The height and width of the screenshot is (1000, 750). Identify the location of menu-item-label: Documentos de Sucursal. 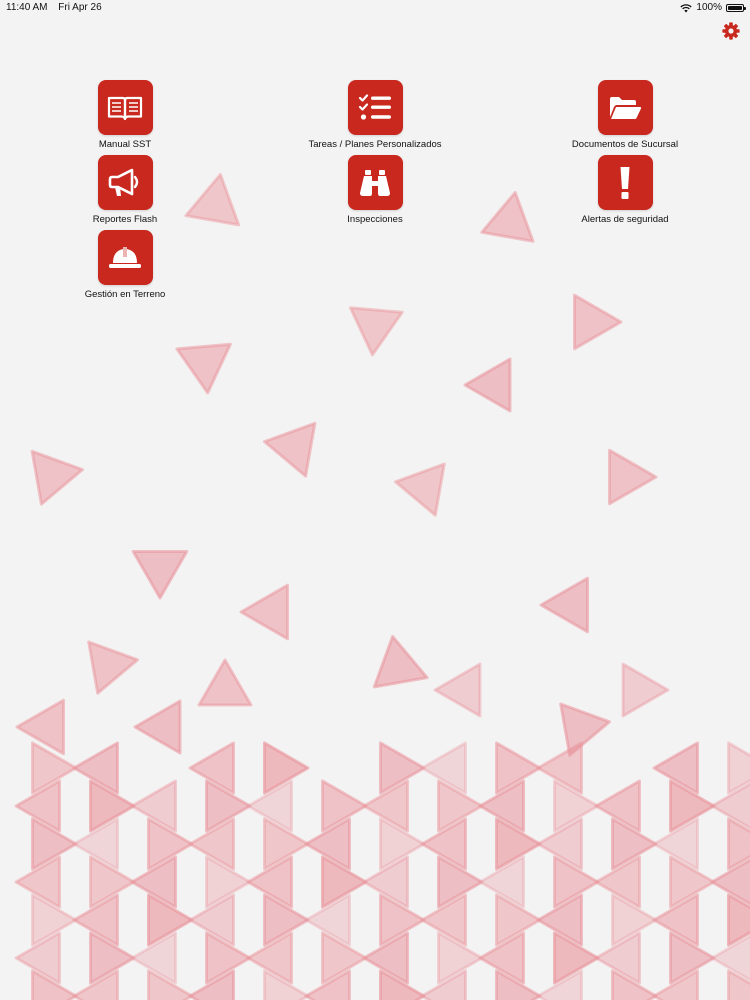
(625, 144).